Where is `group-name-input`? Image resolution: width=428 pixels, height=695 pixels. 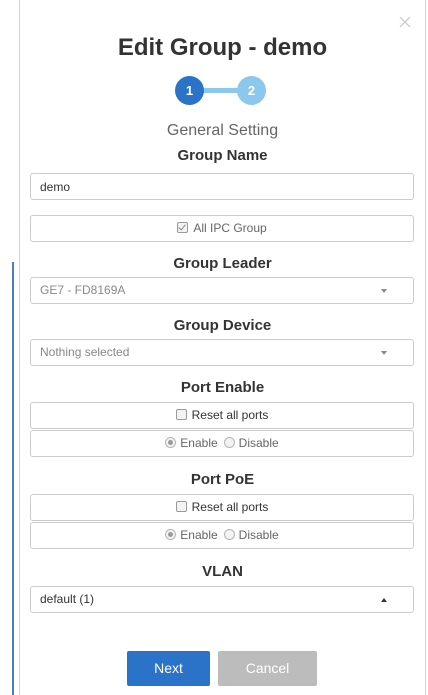 group-name-input is located at coordinates (222, 186).